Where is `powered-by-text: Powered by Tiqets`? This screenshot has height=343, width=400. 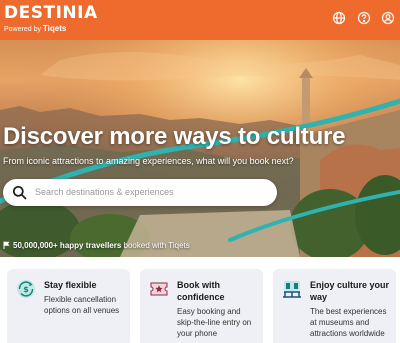
powered-by-text: Powered by Tiqets is located at coordinates (35, 28).